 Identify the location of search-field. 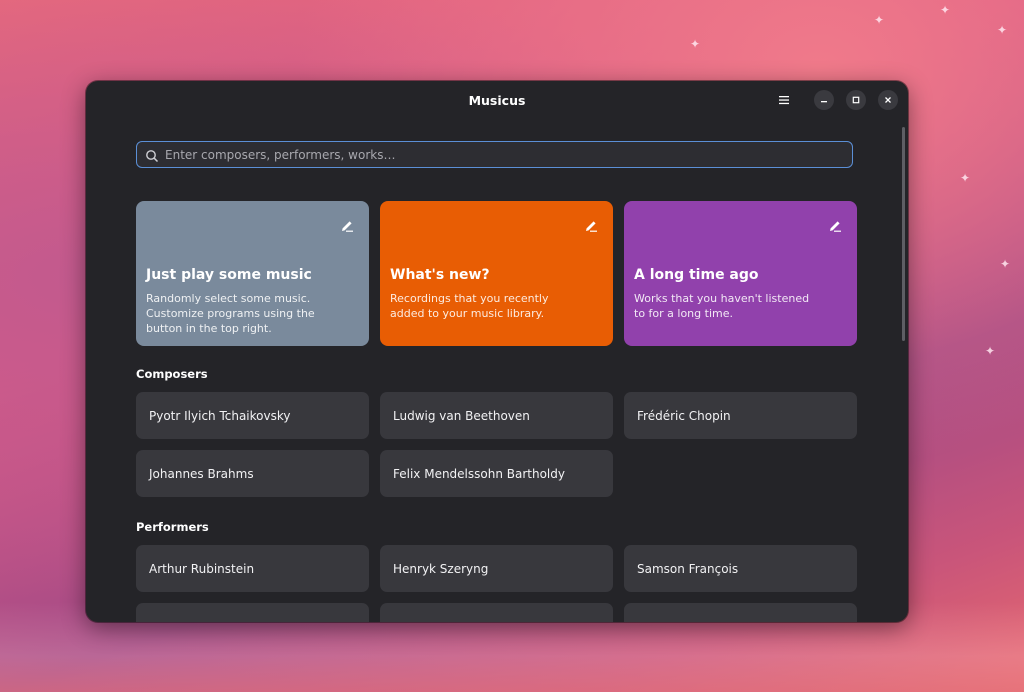
(494, 154).